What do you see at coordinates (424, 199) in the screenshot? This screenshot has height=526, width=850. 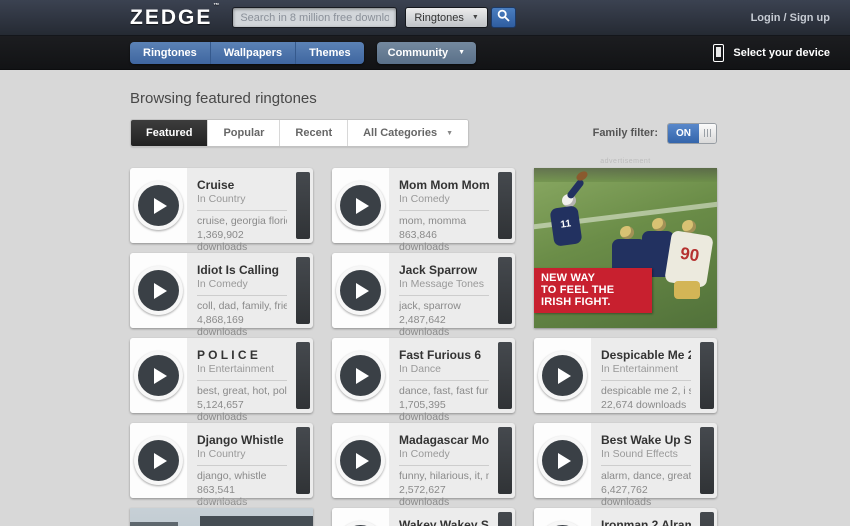 I see `ringtone-category: In Comedy` at bounding box center [424, 199].